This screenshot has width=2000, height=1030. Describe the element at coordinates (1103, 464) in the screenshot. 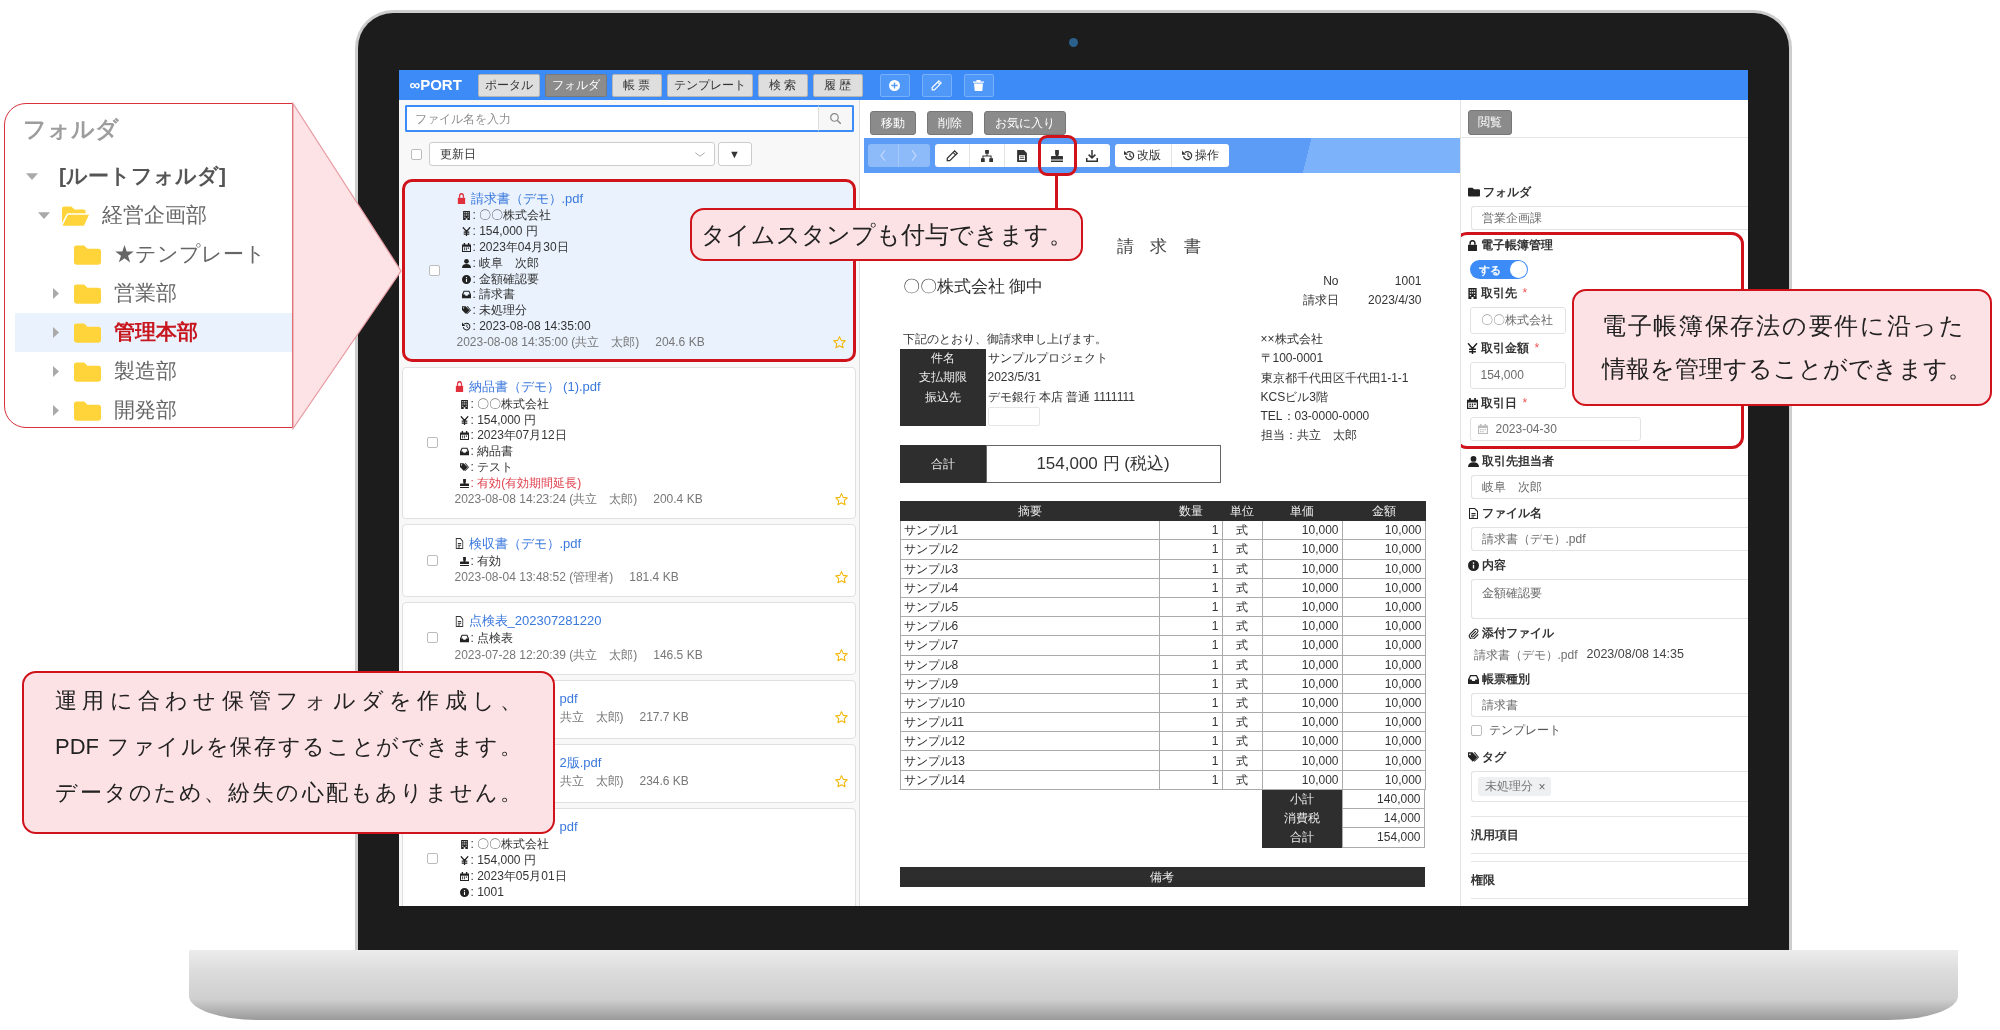

I see `total-value: 154,000 円 (税込)` at that location.